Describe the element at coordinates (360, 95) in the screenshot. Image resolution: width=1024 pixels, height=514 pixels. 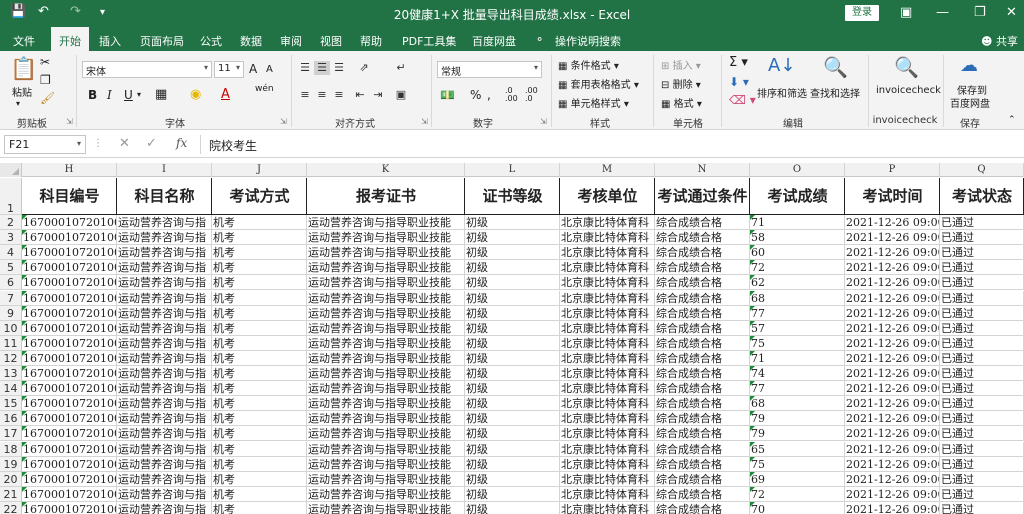
I see `decrease-indent-icon: ⇤` at that location.